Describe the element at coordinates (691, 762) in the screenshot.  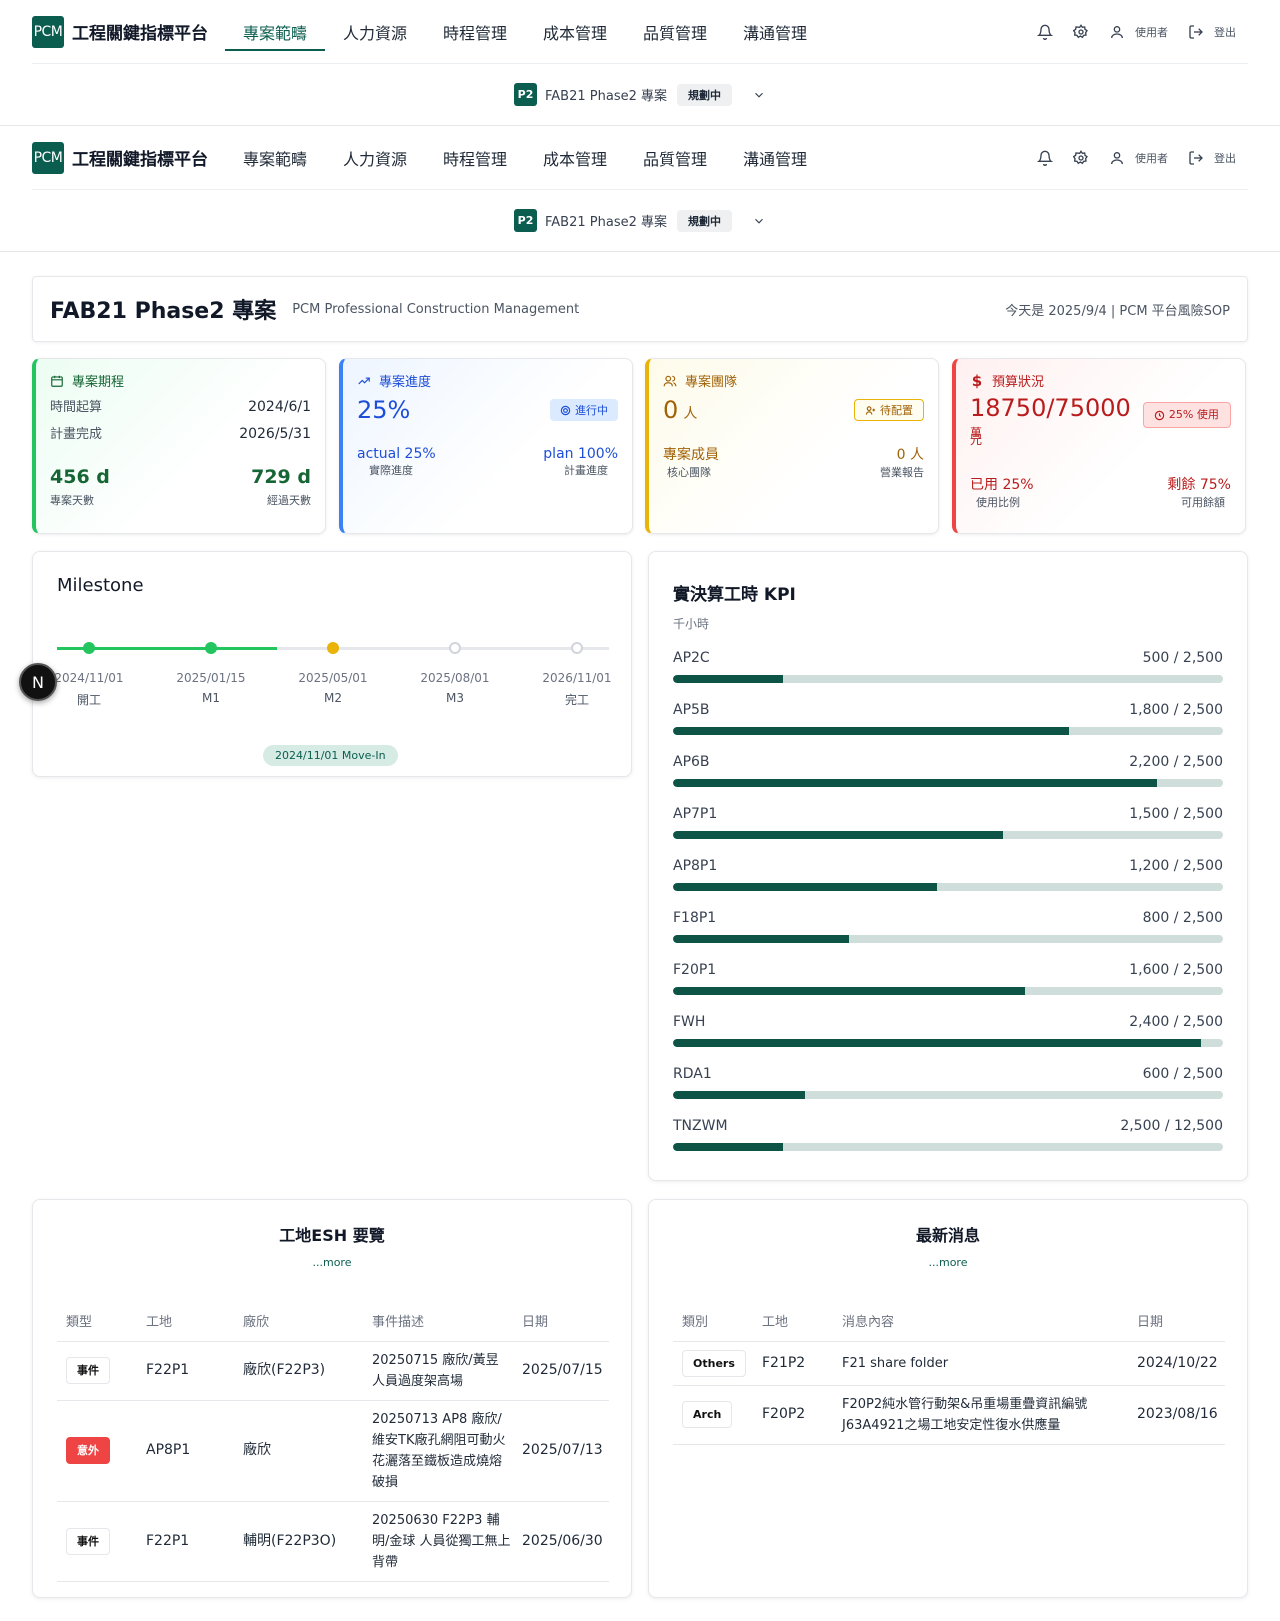
I see `kpi-name: AP6B` at that location.